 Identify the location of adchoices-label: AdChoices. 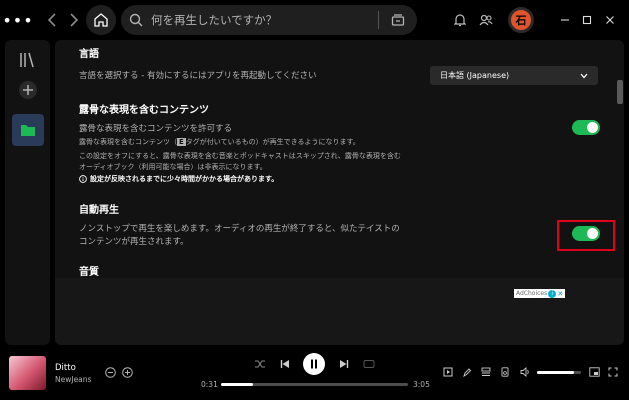
(532, 293).